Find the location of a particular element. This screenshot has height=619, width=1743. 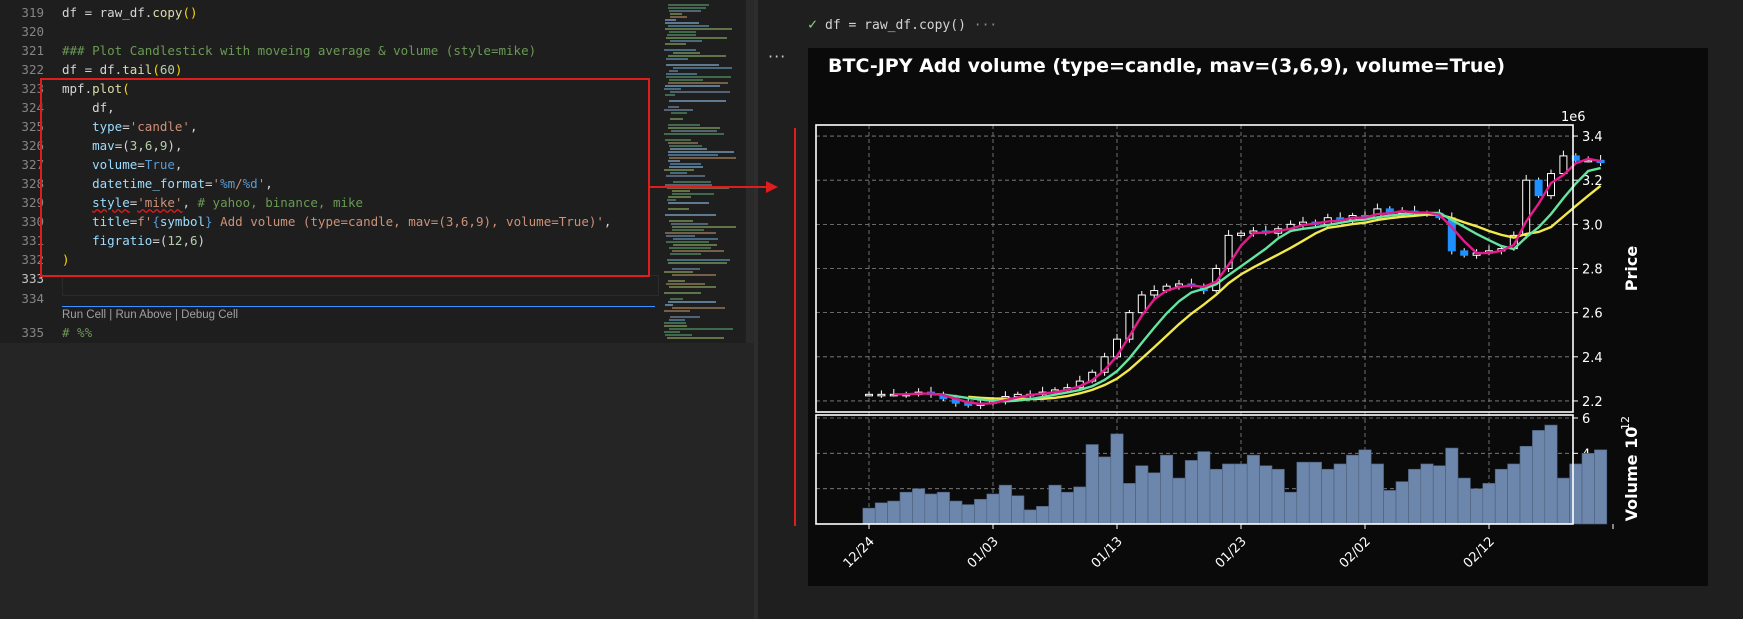

more-actions-icon: ··· is located at coordinates (777, 56).